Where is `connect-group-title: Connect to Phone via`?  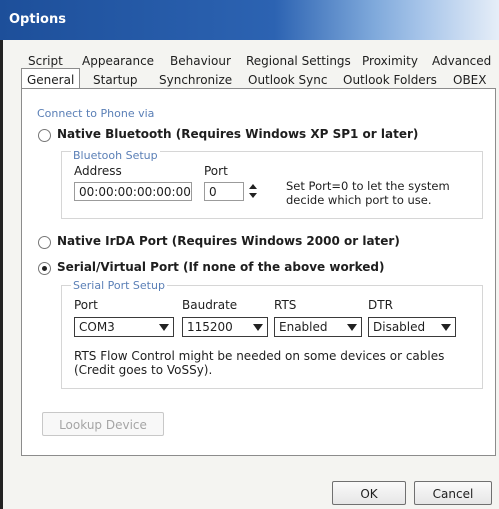
connect-group-title: Connect to Phone via is located at coordinates (96, 113).